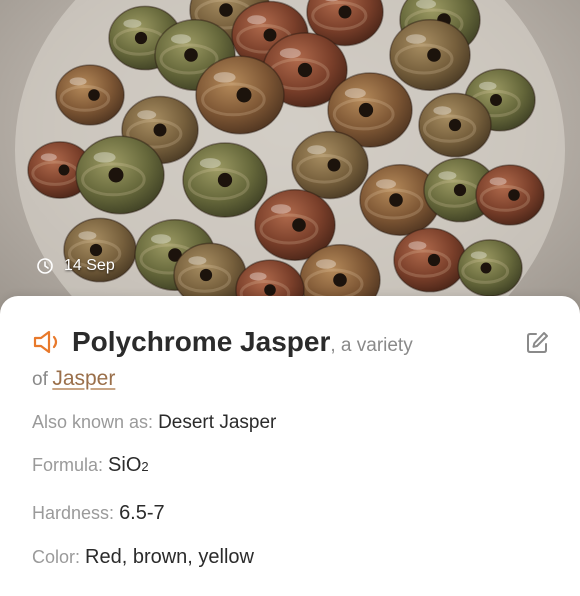 The width and height of the screenshot is (580, 596). Describe the element at coordinates (83, 378) in the screenshot. I see `parent-mineral-link: Jasper` at that location.